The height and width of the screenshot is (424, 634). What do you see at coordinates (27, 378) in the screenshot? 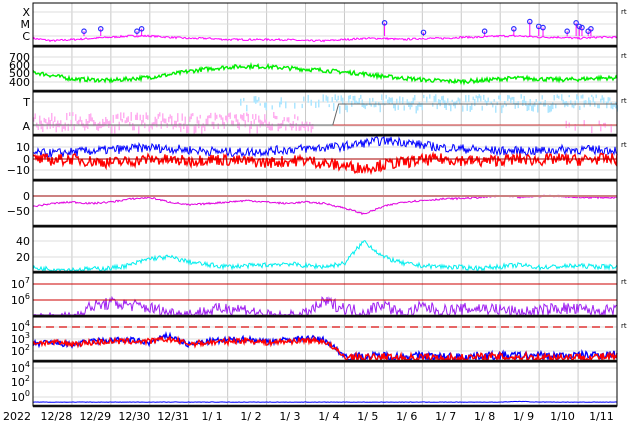
I see `tick-exponent: 2` at bounding box center [27, 378].